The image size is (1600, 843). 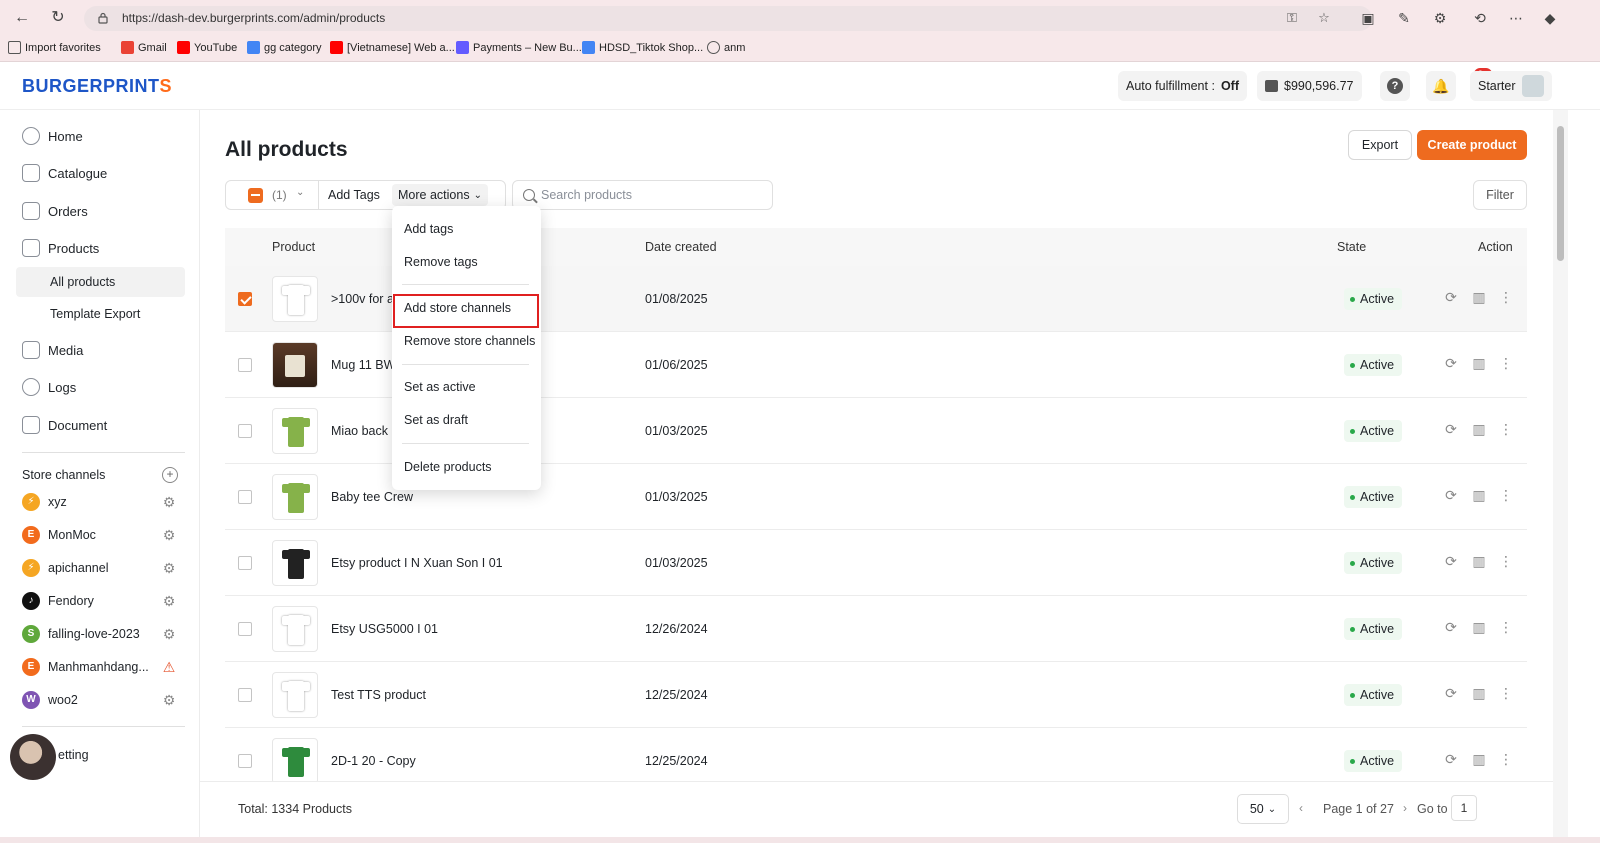 I want to click on sidebar-item-media: Media, so click(x=52, y=350).